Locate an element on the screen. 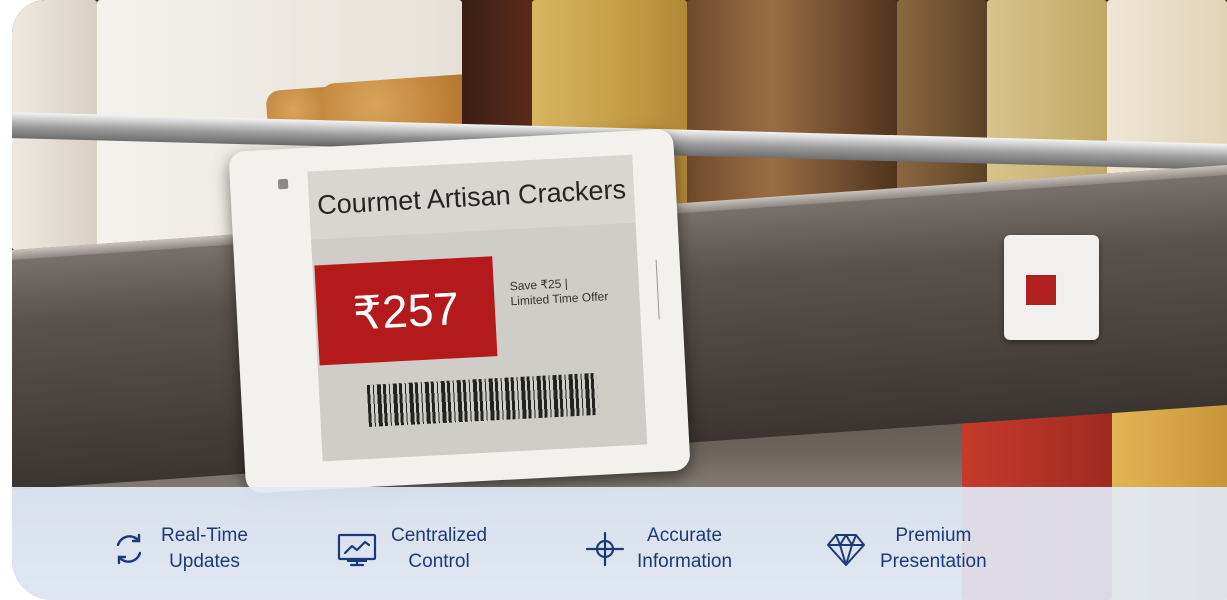 The image size is (1227, 600). refresh-icon is located at coordinates (129, 549).